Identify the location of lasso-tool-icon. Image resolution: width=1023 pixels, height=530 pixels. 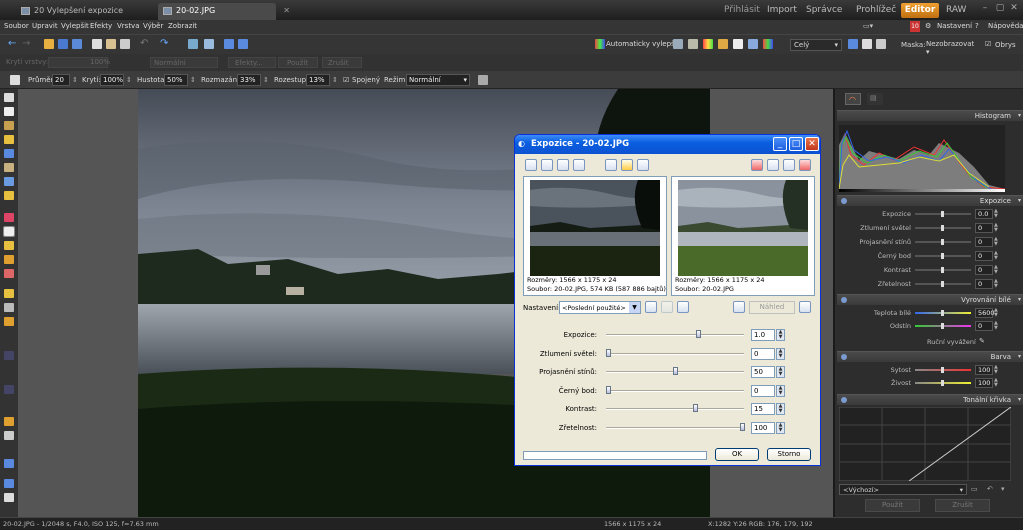
(9, 153).